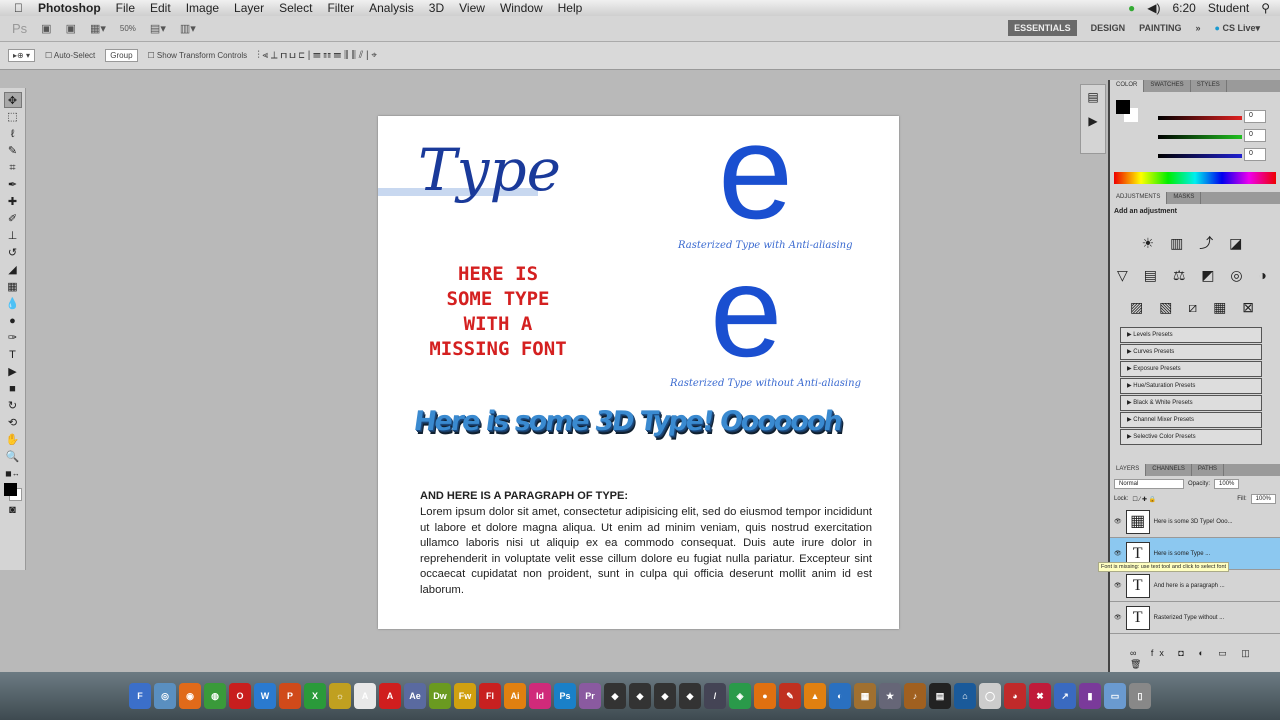  I want to click on dodge-tool-icon: ●, so click(13, 321).